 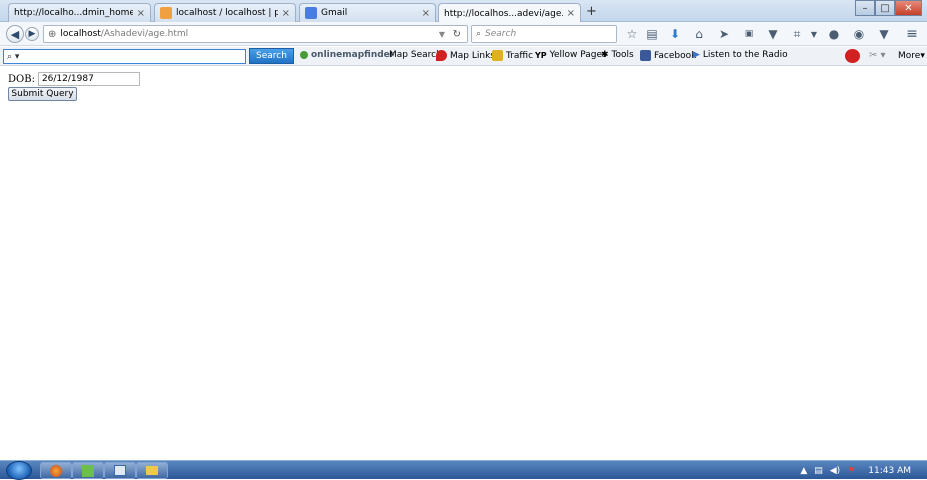 What do you see at coordinates (497, 55) in the screenshot?
I see `traffic-light-icon` at bounding box center [497, 55].